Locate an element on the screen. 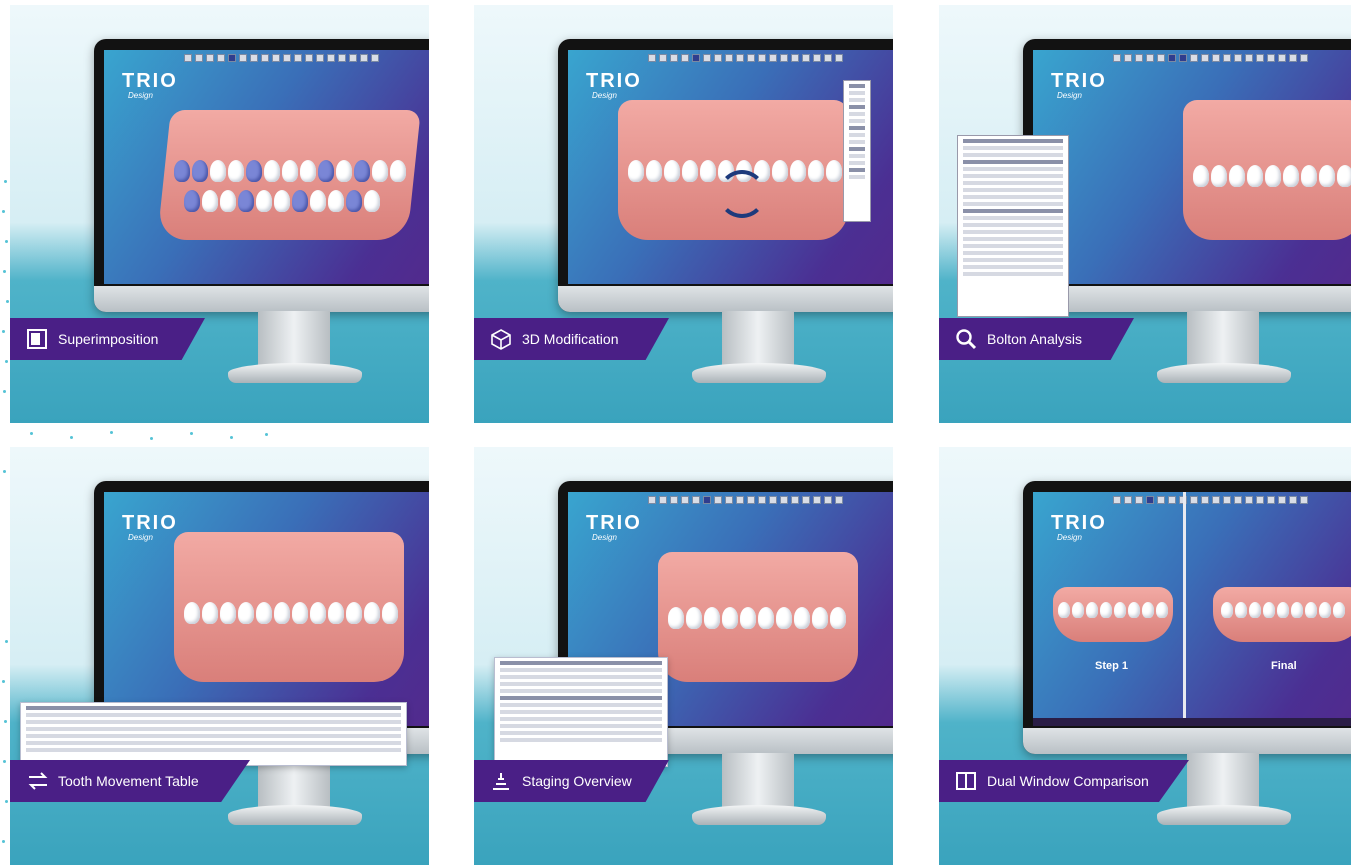 The height and width of the screenshot is (865, 1351). staging-timeline is located at coordinates (1192, 722).